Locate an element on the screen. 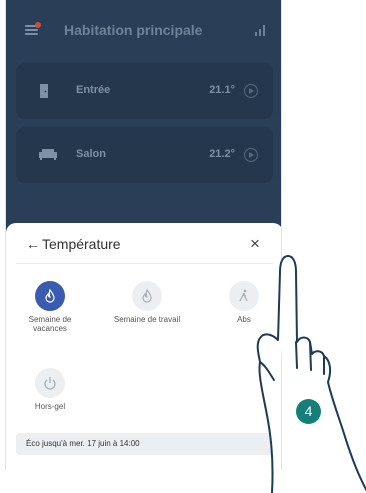 The height and width of the screenshot is (493, 366). room-card-salon: Salon 21.2° is located at coordinates (144, 155).